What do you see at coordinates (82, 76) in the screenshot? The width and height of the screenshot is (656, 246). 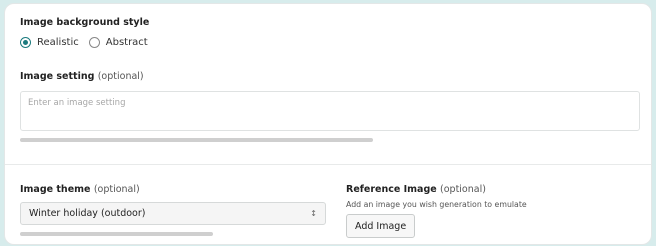 I see `image-setting-label: Image setting (optional)` at bounding box center [82, 76].